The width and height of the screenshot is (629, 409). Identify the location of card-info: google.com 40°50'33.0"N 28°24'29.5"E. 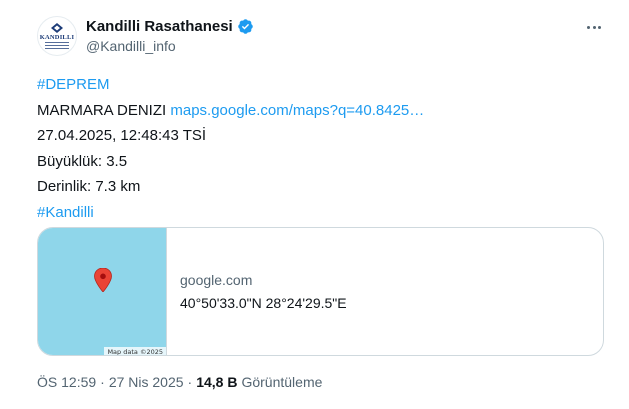
(257, 291).